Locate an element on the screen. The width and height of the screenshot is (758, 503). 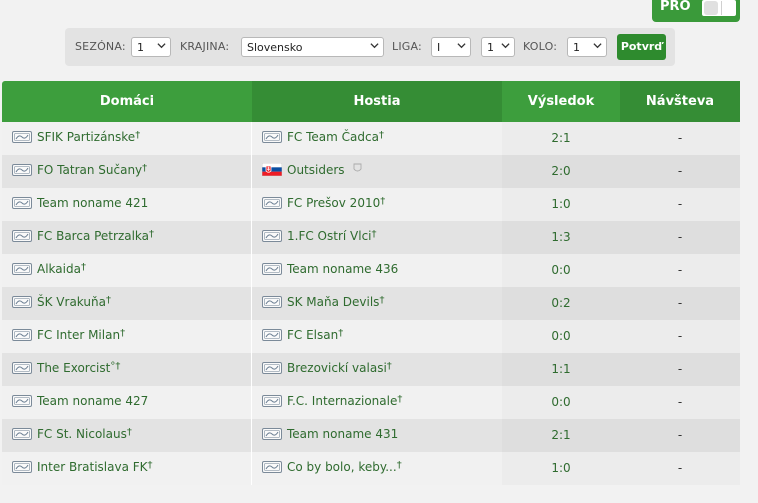
table-row: FO Tatran Sučany† Outsiders 2:0 - is located at coordinates (371, 171).